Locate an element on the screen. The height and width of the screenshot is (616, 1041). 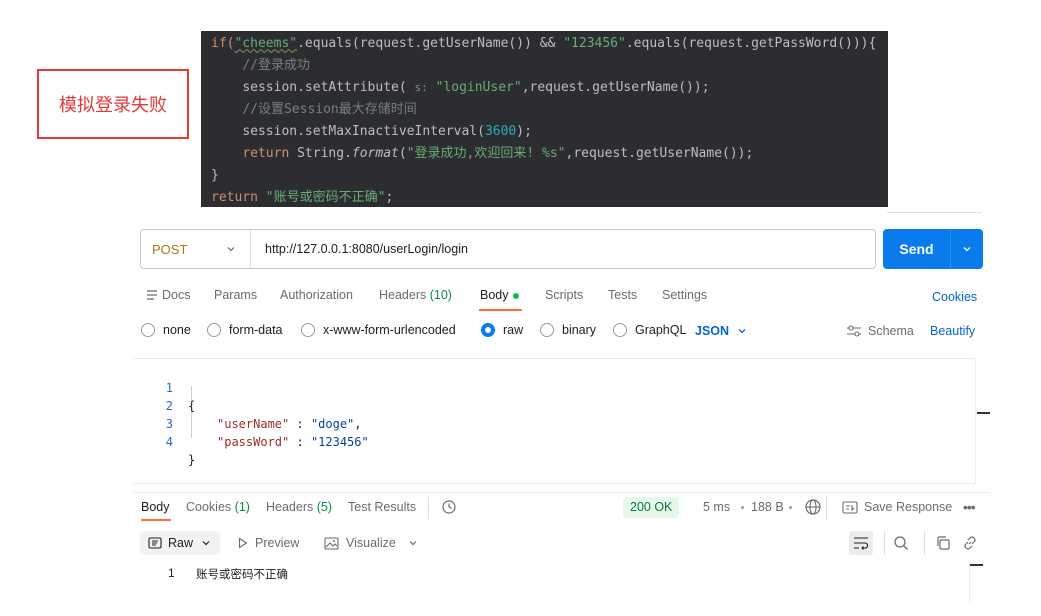
code-token: ); is located at coordinates (524, 131).